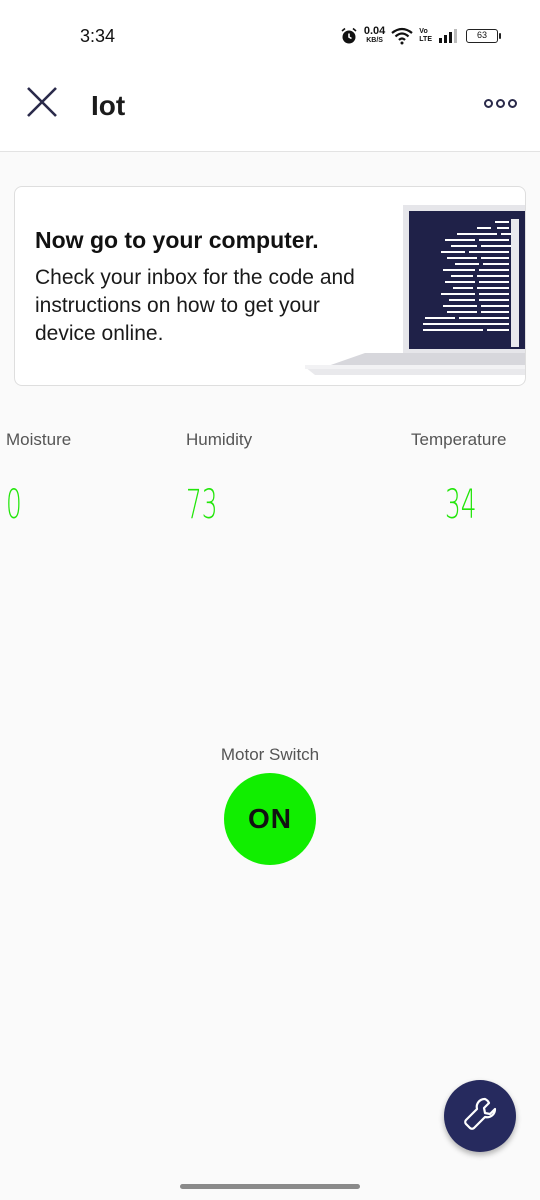 This screenshot has width=540, height=1200. I want to click on motor-switch-button: ON, so click(270, 819).